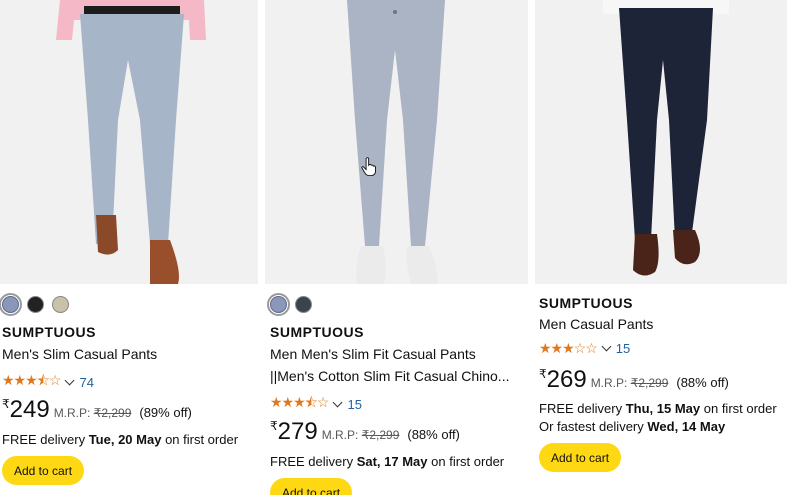 This screenshot has height=495, width=787. I want to click on price-value: 279, so click(297, 431).